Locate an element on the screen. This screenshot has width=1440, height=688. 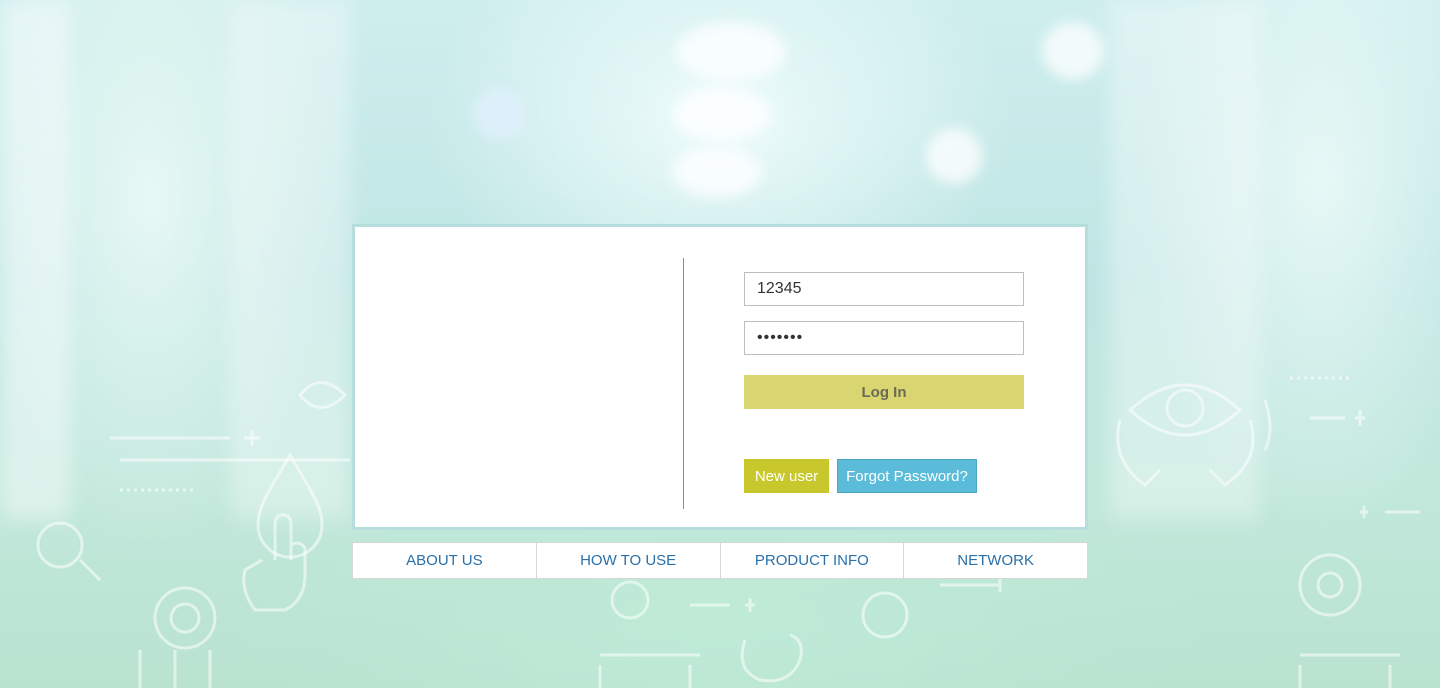
eye-in-hands-icon is located at coordinates (1194, 435).